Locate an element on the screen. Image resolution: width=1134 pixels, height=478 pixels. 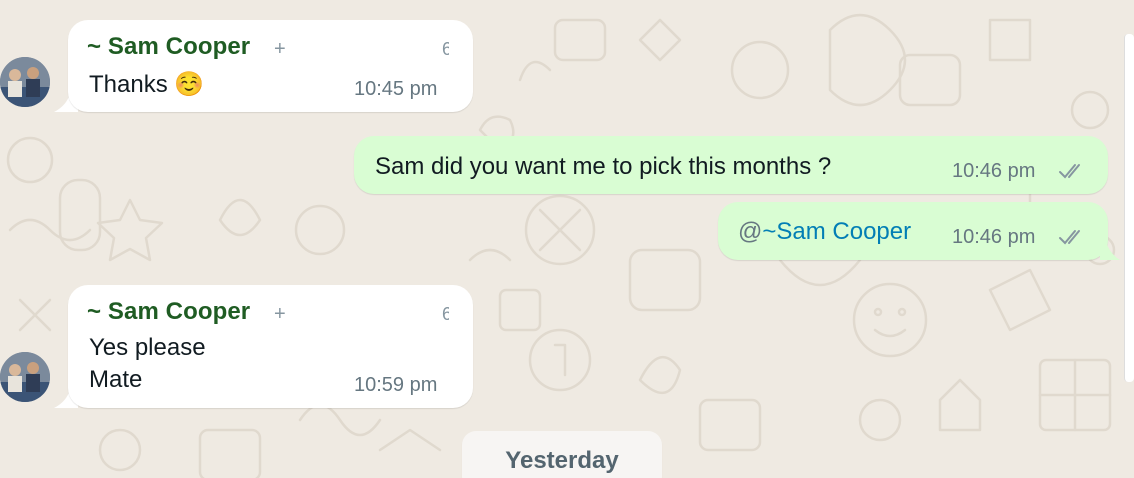
date-divider-label: Yesterday is located at coordinates (562, 460).